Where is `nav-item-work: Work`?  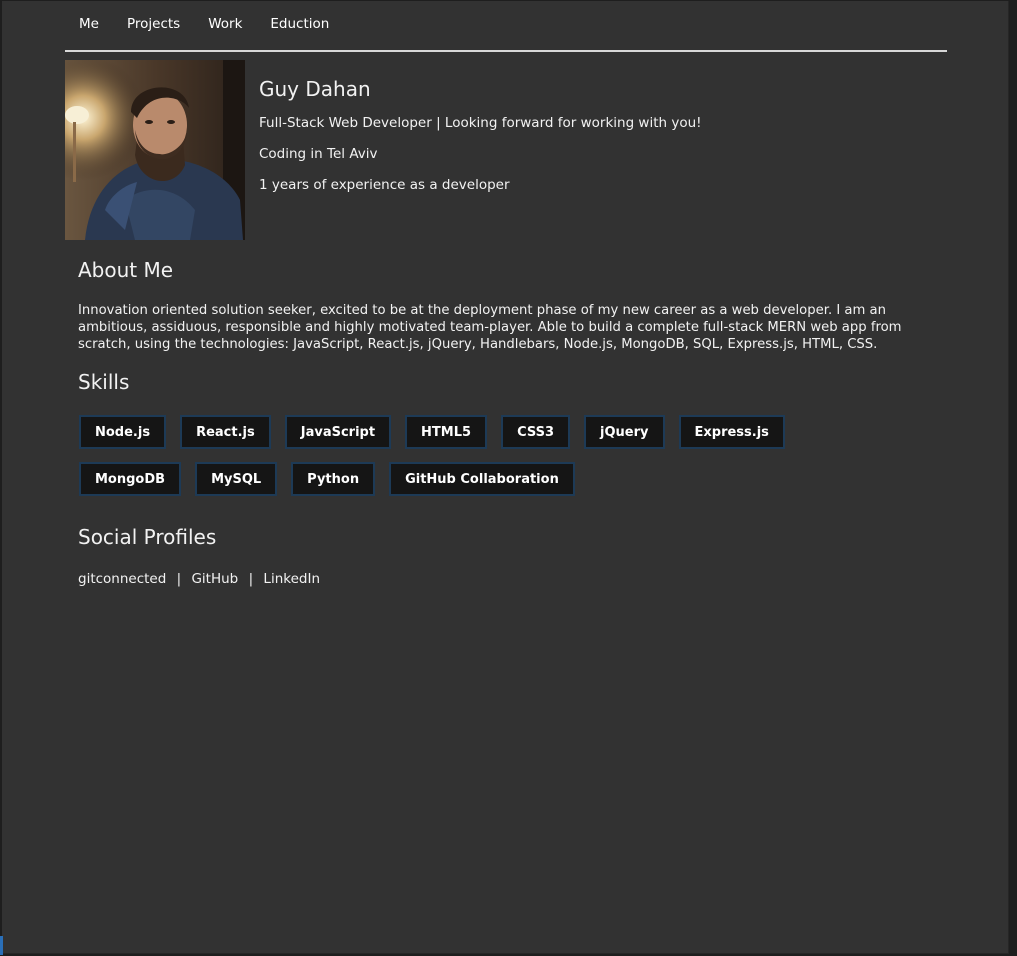
nav-item-work: Work is located at coordinates (225, 24).